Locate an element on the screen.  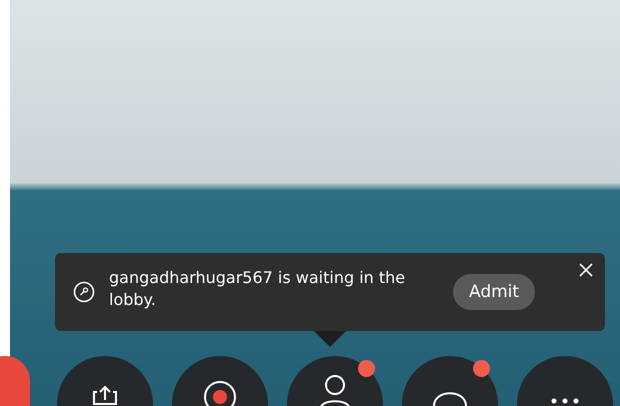
more-icon is located at coordinates (565, 401).